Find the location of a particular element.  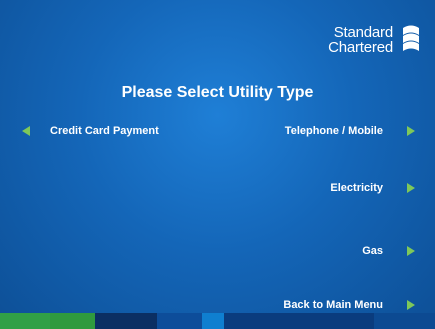

brand-line-1: Standard is located at coordinates (363, 32).